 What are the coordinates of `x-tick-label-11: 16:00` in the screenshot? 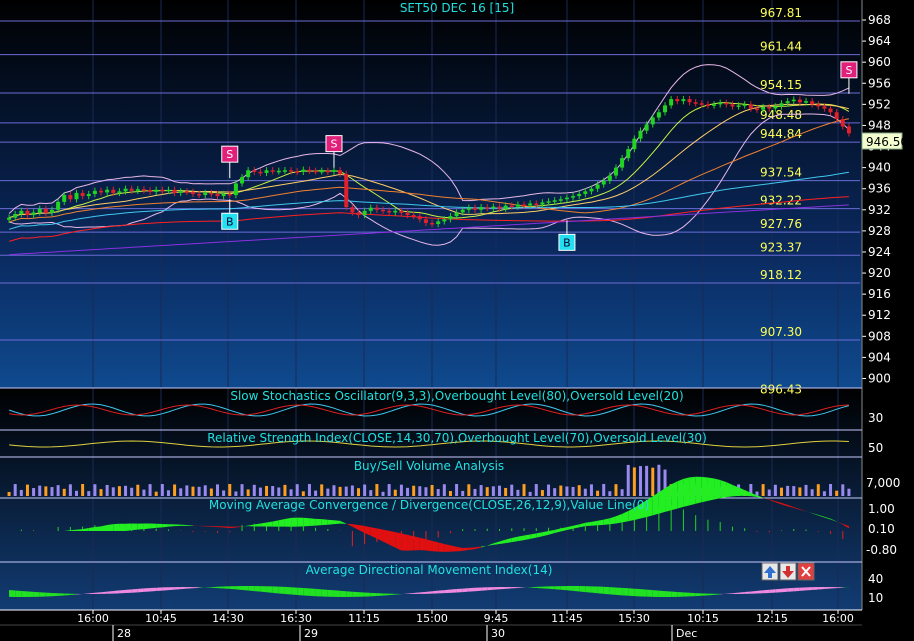 It's located at (838, 618).